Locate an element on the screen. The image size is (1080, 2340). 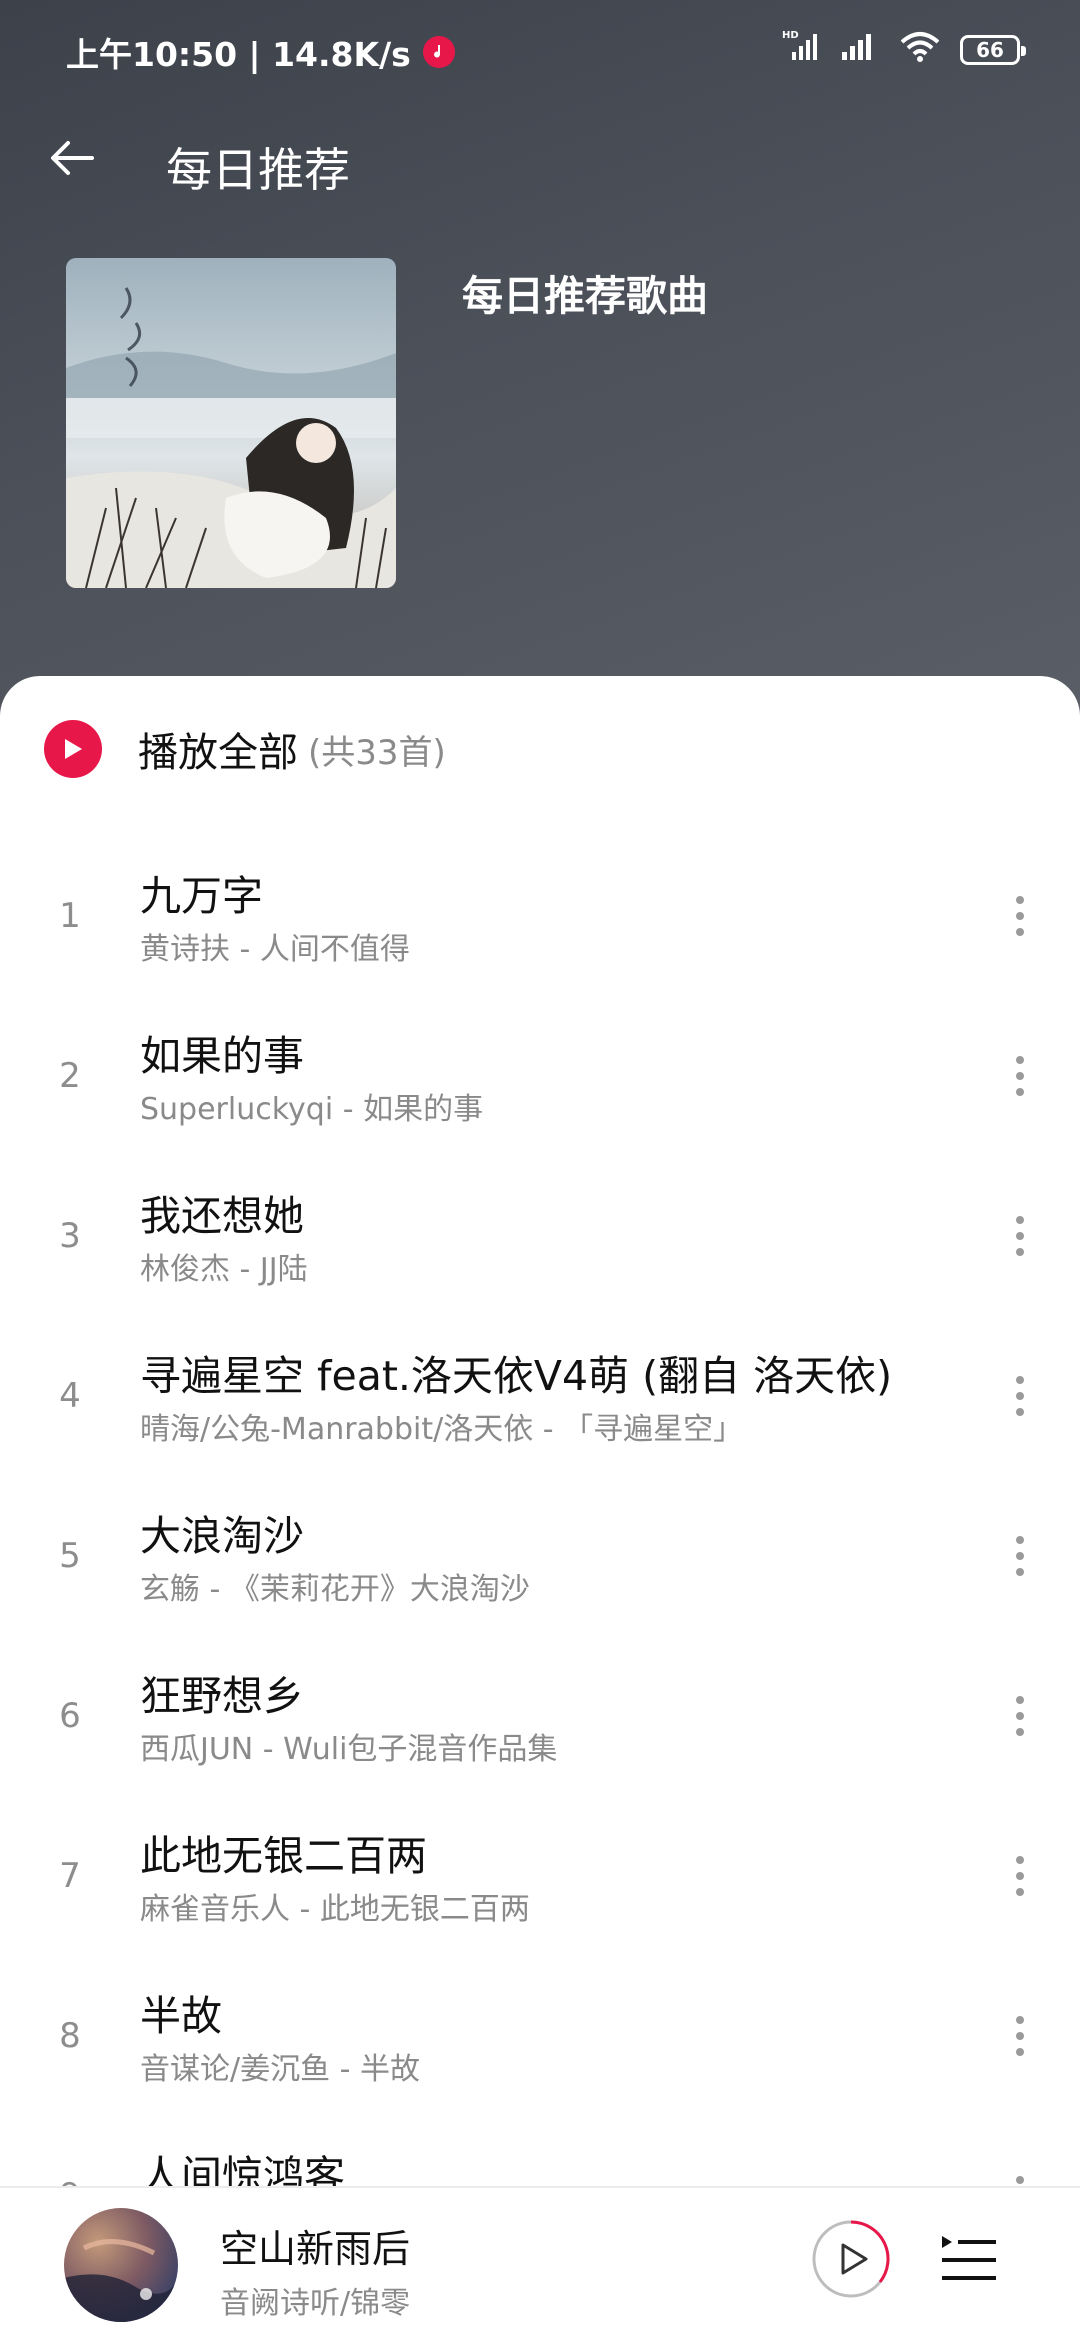
playlist-title: 每日推荐歌曲 is located at coordinates (585, 296).